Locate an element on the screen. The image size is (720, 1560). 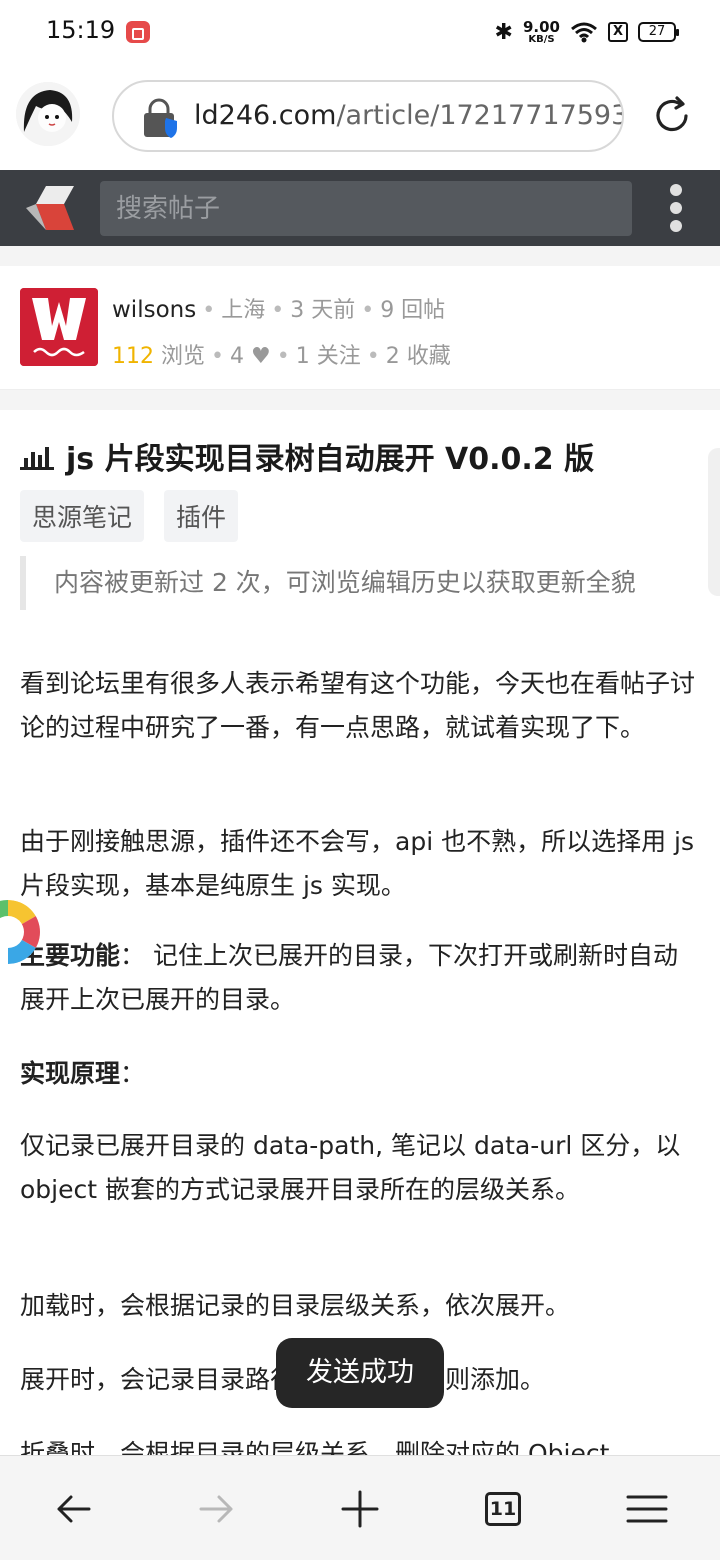
author-avatar is located at coordinates (59, 327).